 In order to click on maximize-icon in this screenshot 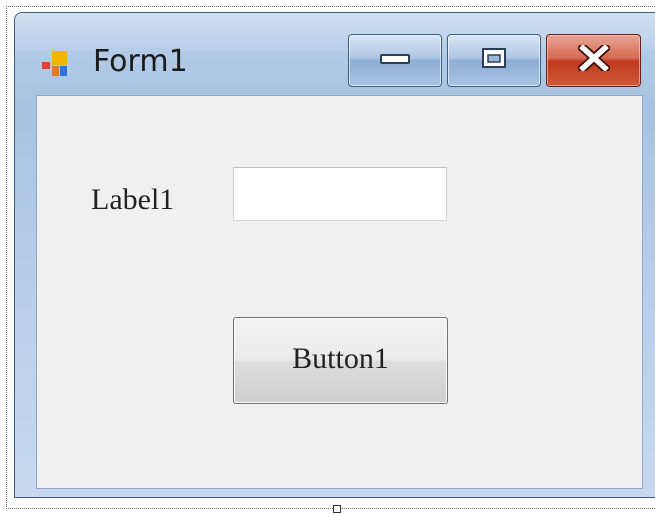, I will do `click(494, 60)`.